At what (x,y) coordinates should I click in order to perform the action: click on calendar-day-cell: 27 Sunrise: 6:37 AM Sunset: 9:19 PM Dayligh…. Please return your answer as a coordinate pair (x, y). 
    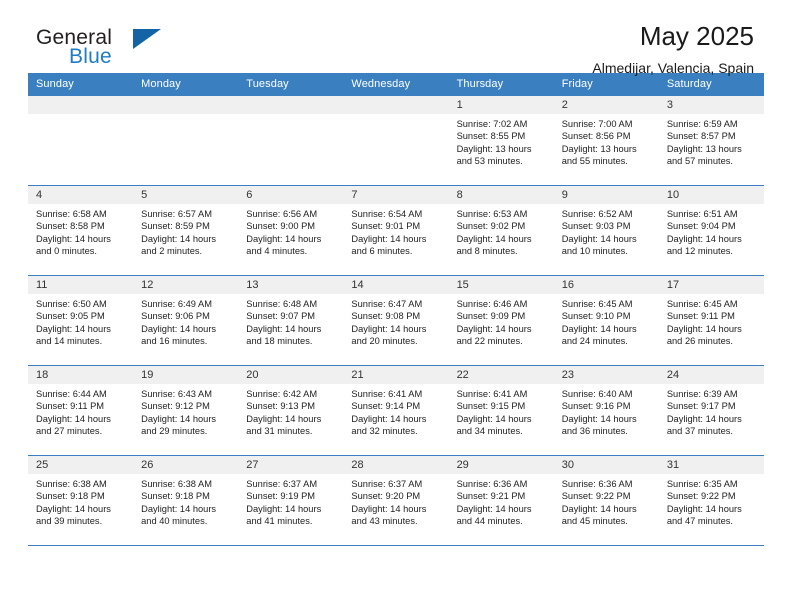
    Looking at the image, I should click on (291, 500).